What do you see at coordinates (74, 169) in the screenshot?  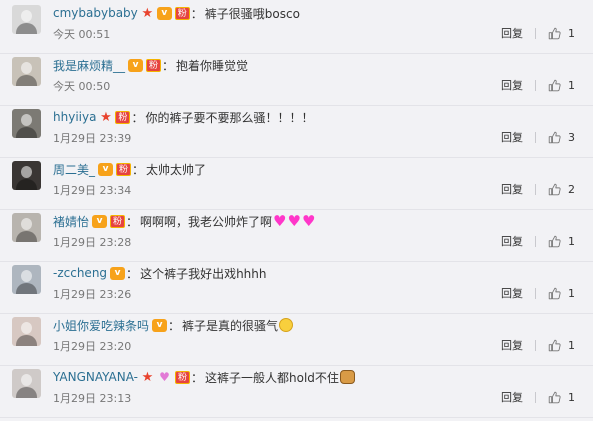 I see `comment-username: 周二美_` at bounding box center [74, 169].